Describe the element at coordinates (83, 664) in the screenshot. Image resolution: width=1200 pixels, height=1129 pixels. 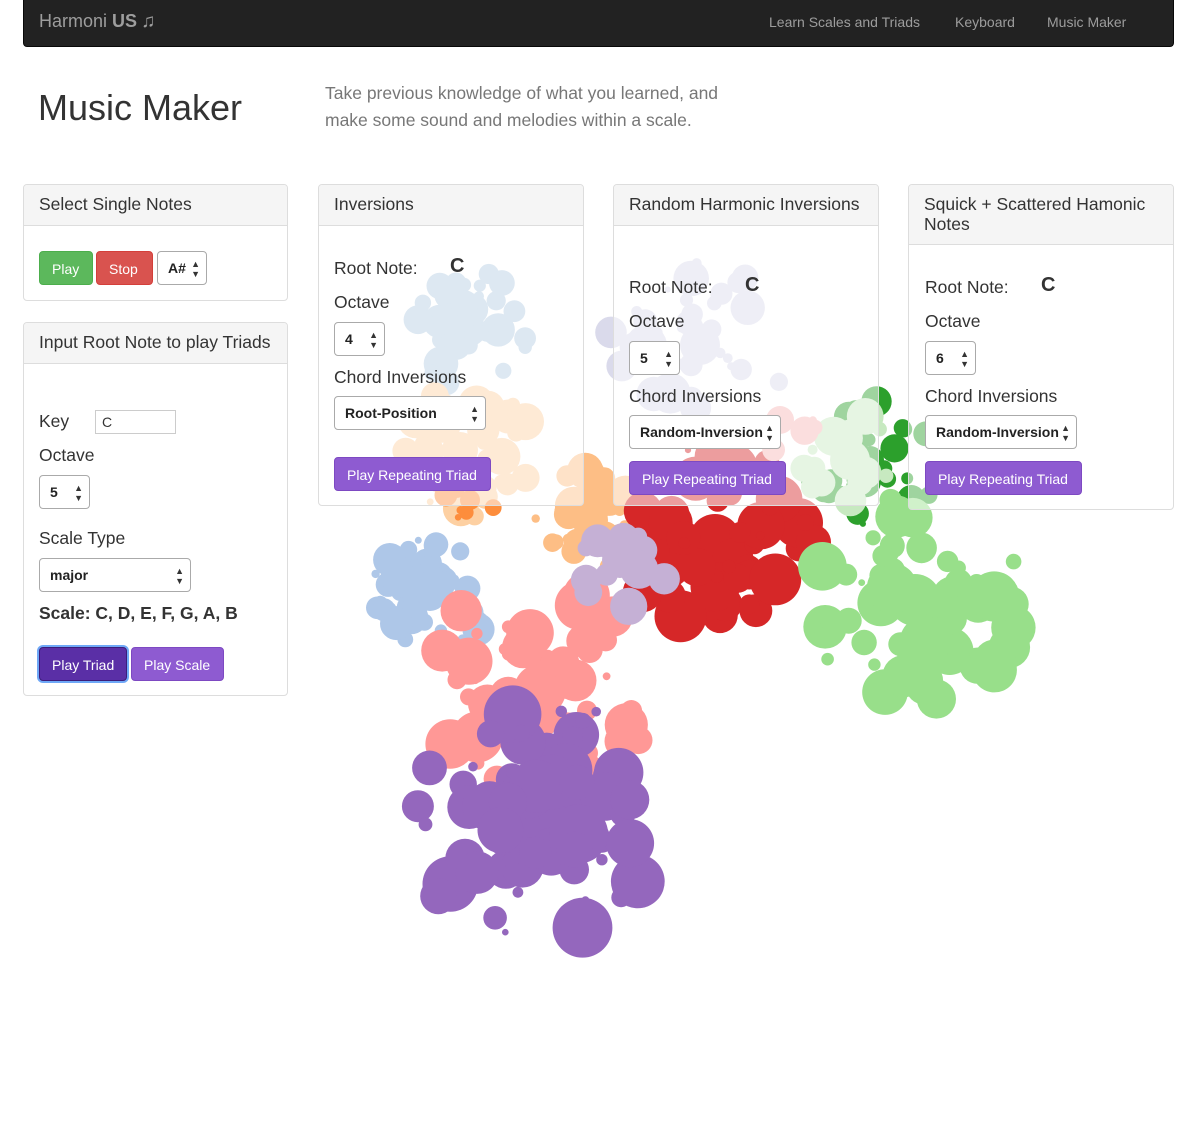
I see `play-triad-button: Play Triad` at that location.